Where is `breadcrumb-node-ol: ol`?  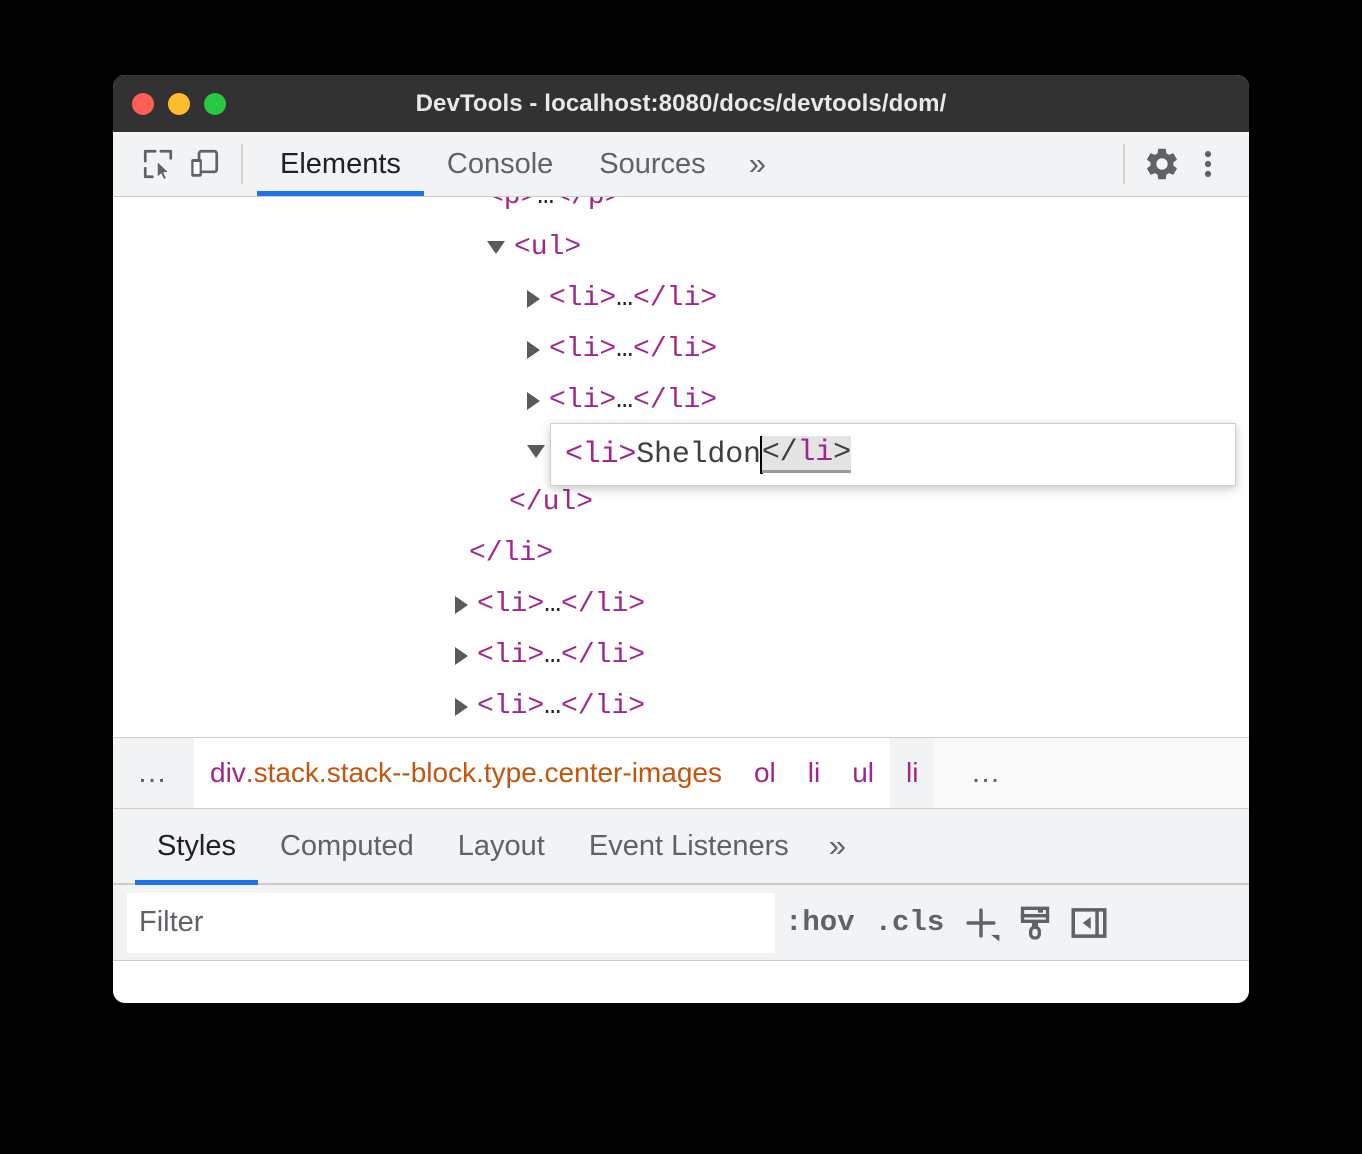 breadcrumb-node-ol: ol is located at coordinates (764, 772).